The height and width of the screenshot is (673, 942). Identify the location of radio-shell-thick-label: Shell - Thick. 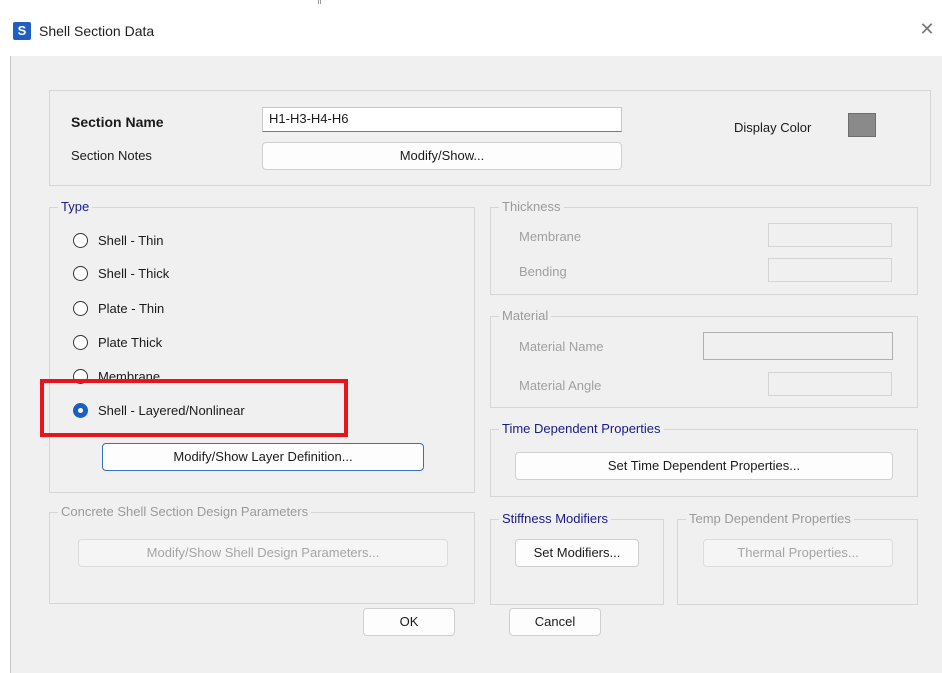
(134, 273).